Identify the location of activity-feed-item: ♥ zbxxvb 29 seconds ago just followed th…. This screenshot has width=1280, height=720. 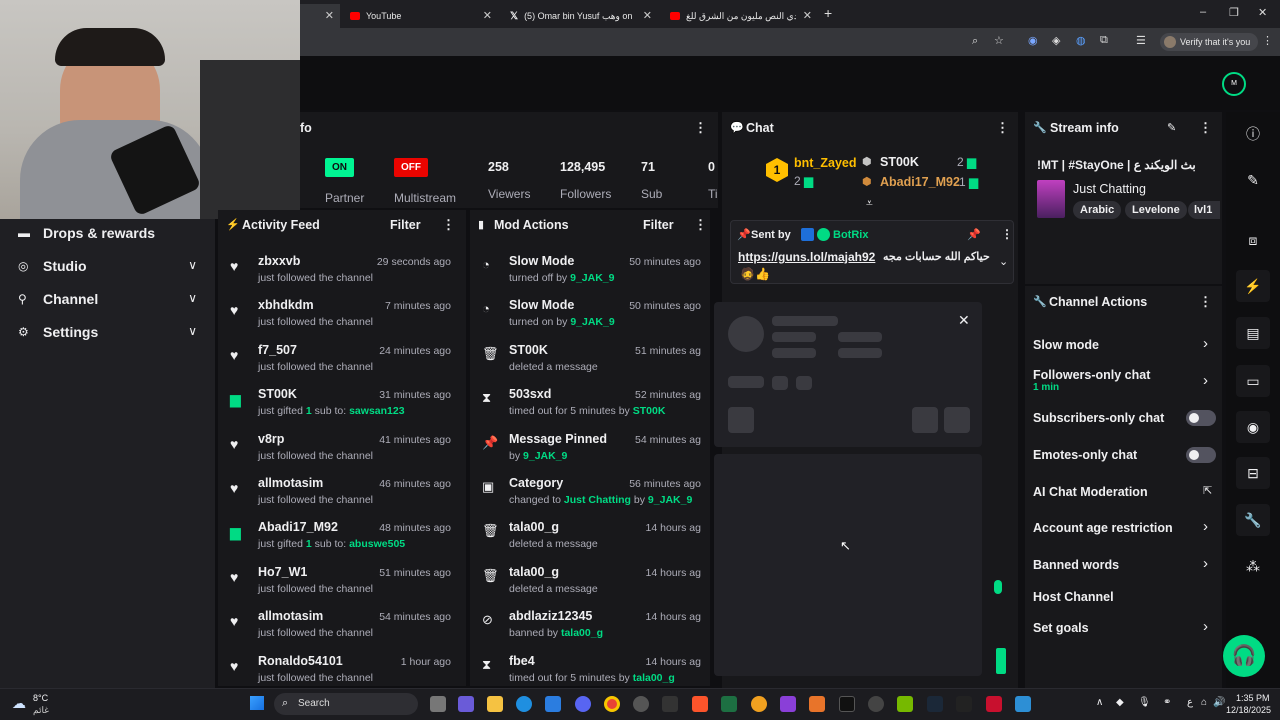
(340, 276).